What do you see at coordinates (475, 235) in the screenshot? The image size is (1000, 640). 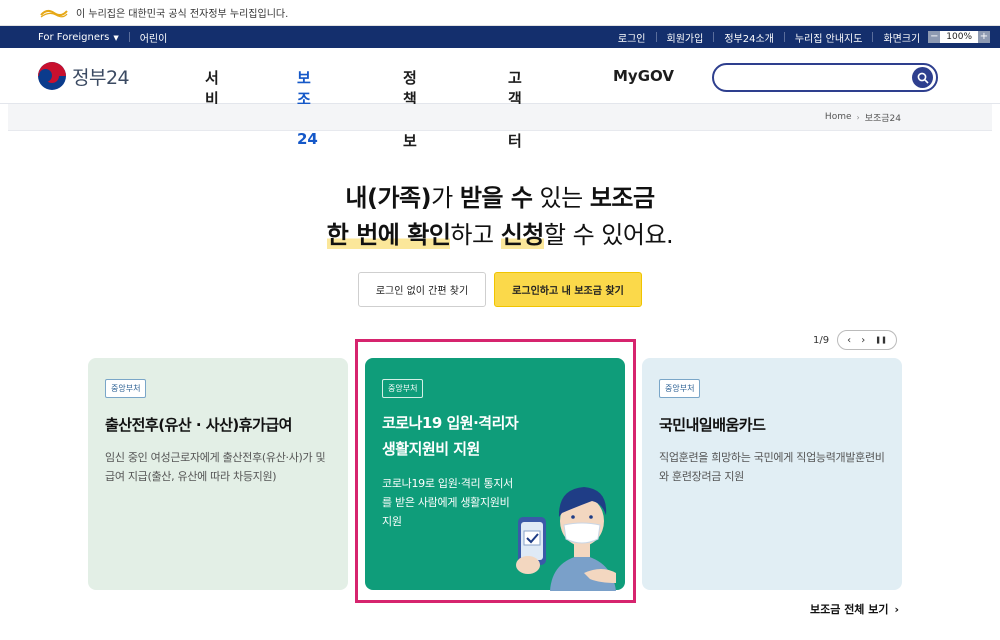 I see `hero-text: 하고` at bounding box center [475, 235].